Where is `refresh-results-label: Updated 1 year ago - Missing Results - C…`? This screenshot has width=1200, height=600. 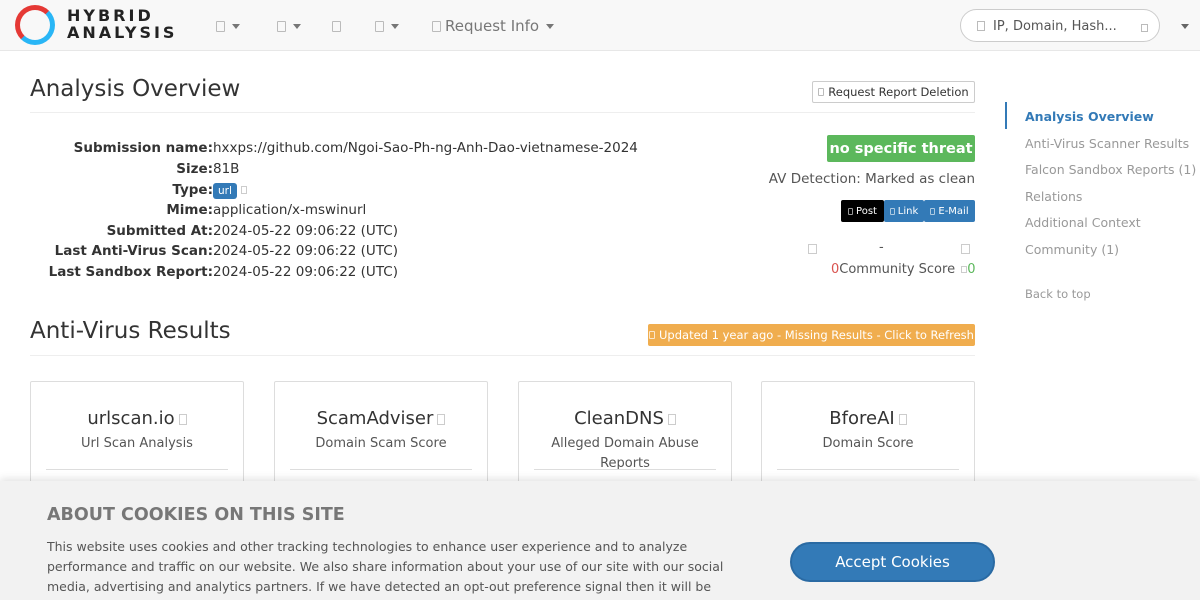 refresh-results-label: Updated 1 year ago - Missing Results - C… is located at coordinates (816, 335).